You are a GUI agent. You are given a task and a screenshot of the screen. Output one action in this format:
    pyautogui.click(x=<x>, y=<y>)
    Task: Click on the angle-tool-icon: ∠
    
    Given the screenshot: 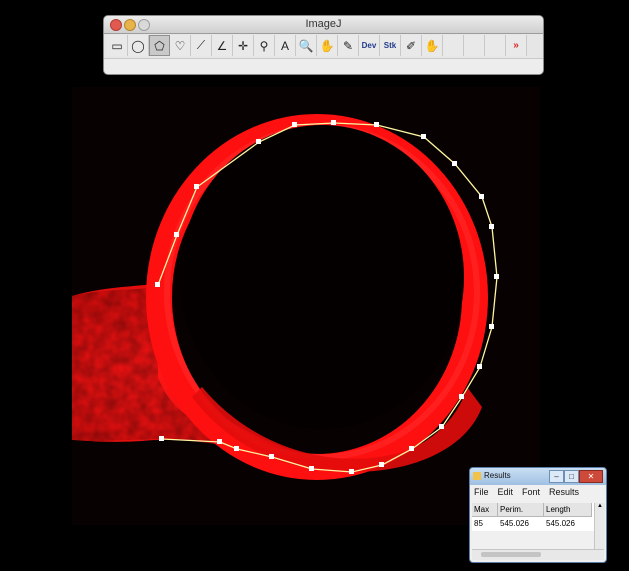 What is the action you would take?
    pyautogui.click(x=222, y=45)
    